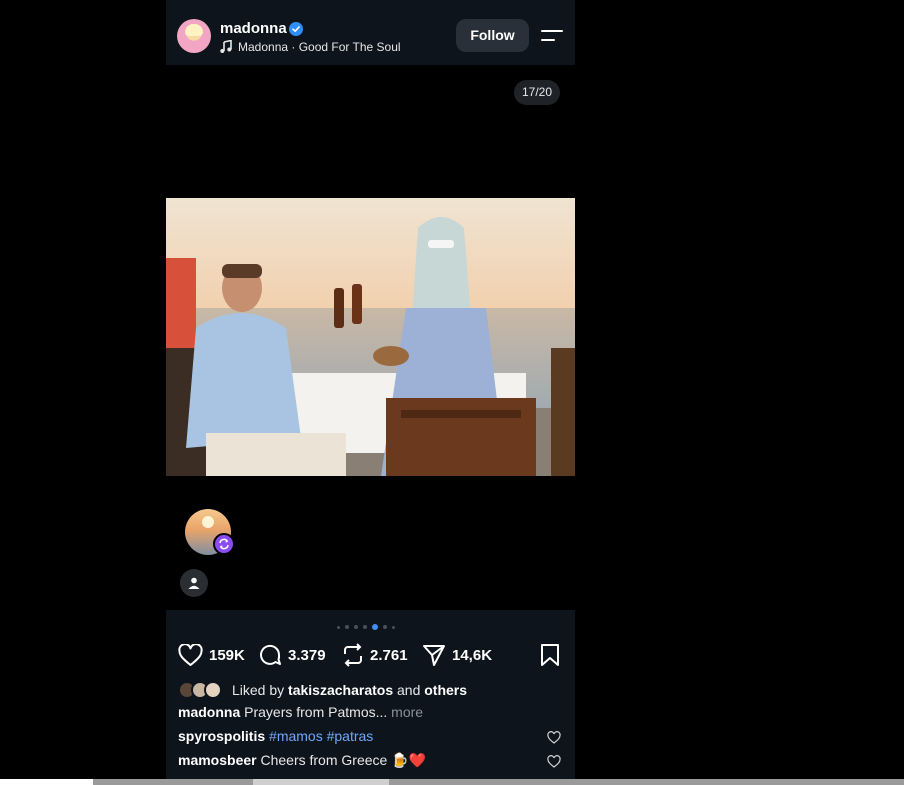 The height and width of the screenshot is (785, 904). Describe the element at coordinates (552, 36) in the screenshot. I see `menu-icon` at that location.